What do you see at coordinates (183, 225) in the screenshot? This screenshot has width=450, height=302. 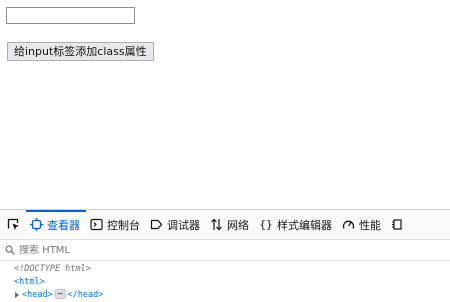 I see `tab-debugger-label: 调试器` at bounding box center [183, 225].